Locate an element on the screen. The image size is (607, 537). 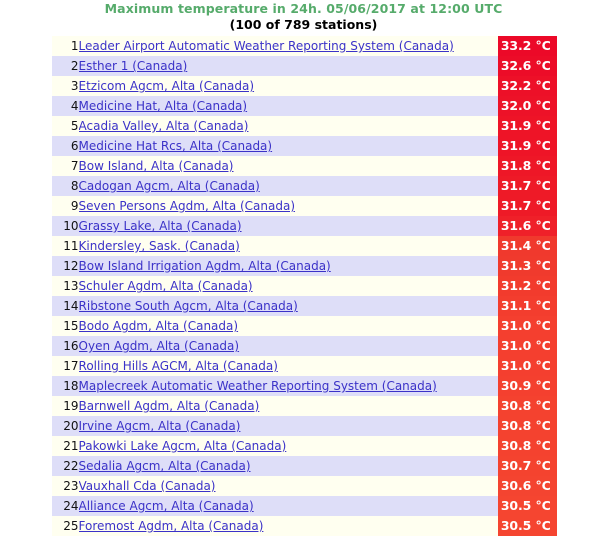
rank-number: 17 is located at coordinates (71, 366).